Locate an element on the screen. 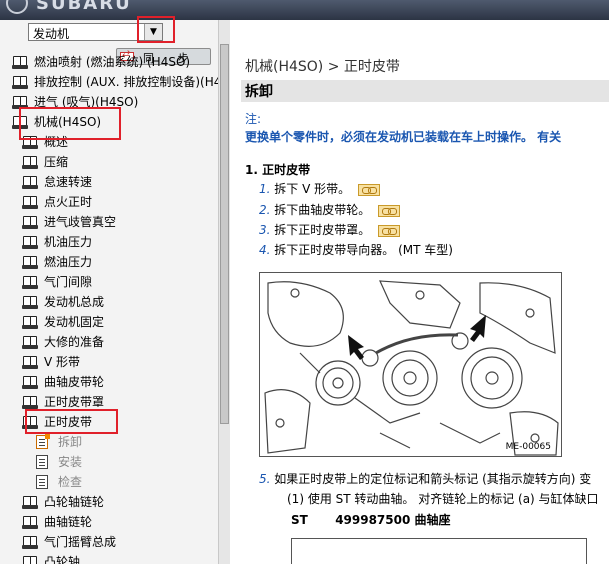 This screenshot has height=564, width=609. figure-code: ME-00065 is located at coordinates (528, 447).